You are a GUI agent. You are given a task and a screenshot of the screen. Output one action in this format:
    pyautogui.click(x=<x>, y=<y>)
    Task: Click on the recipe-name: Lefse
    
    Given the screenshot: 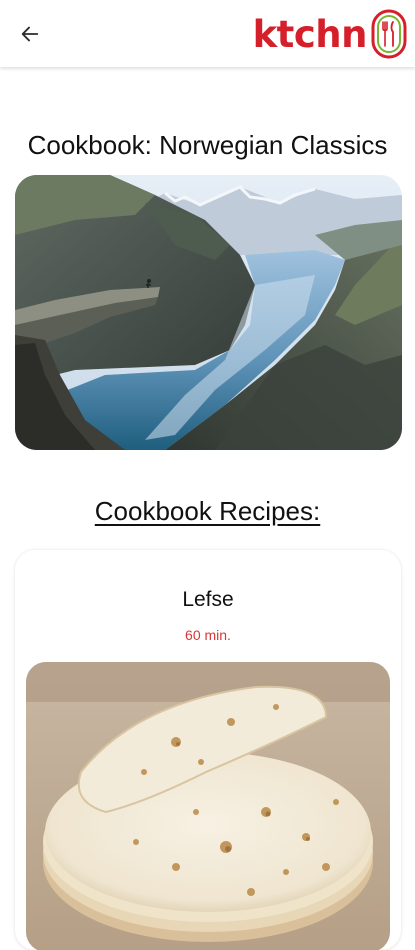 What is the action you would take?
    pyautogui.click(x=208, y=599)
    